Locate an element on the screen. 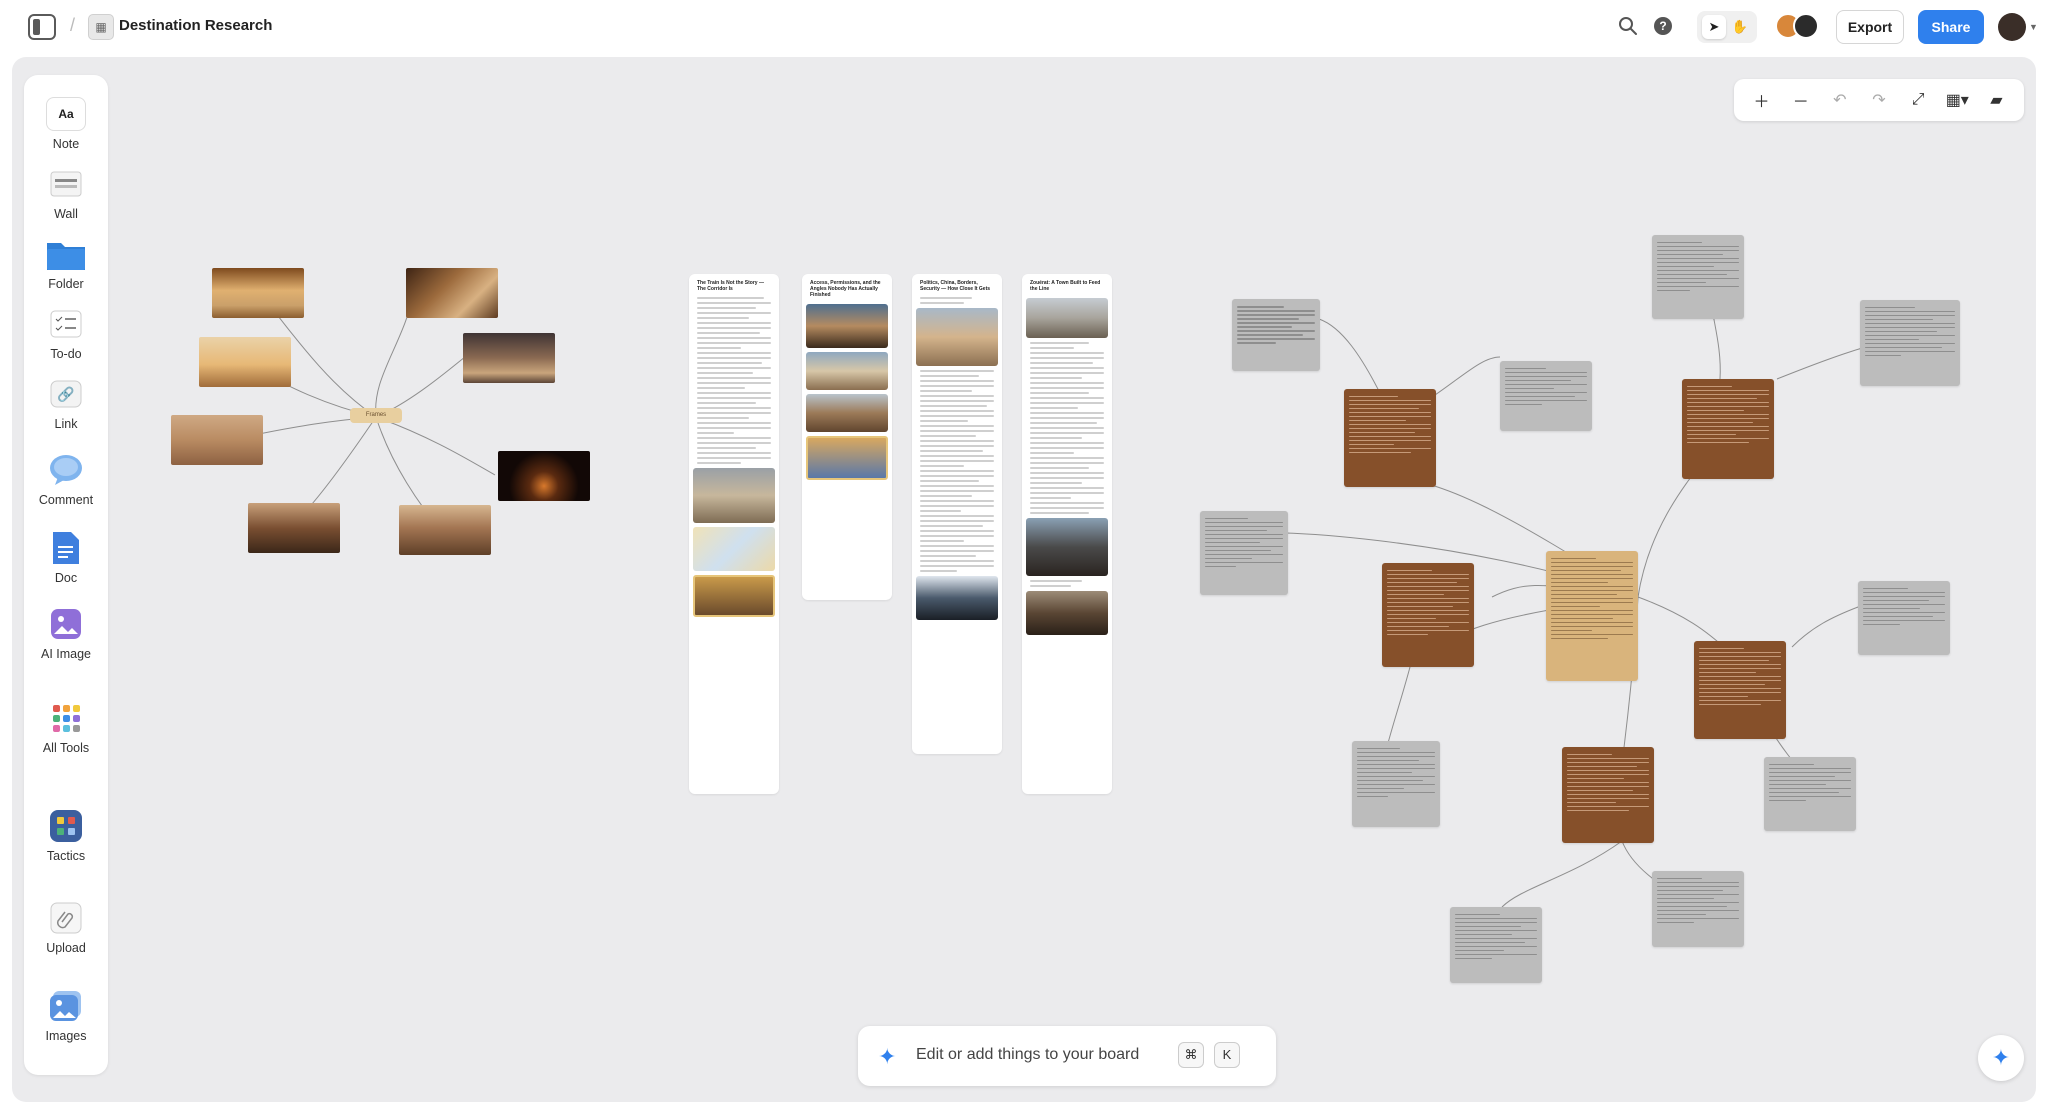 This screenshot has height=1111, width=2048. sidebar-toggle-icon is located at coordinates (42, 27).